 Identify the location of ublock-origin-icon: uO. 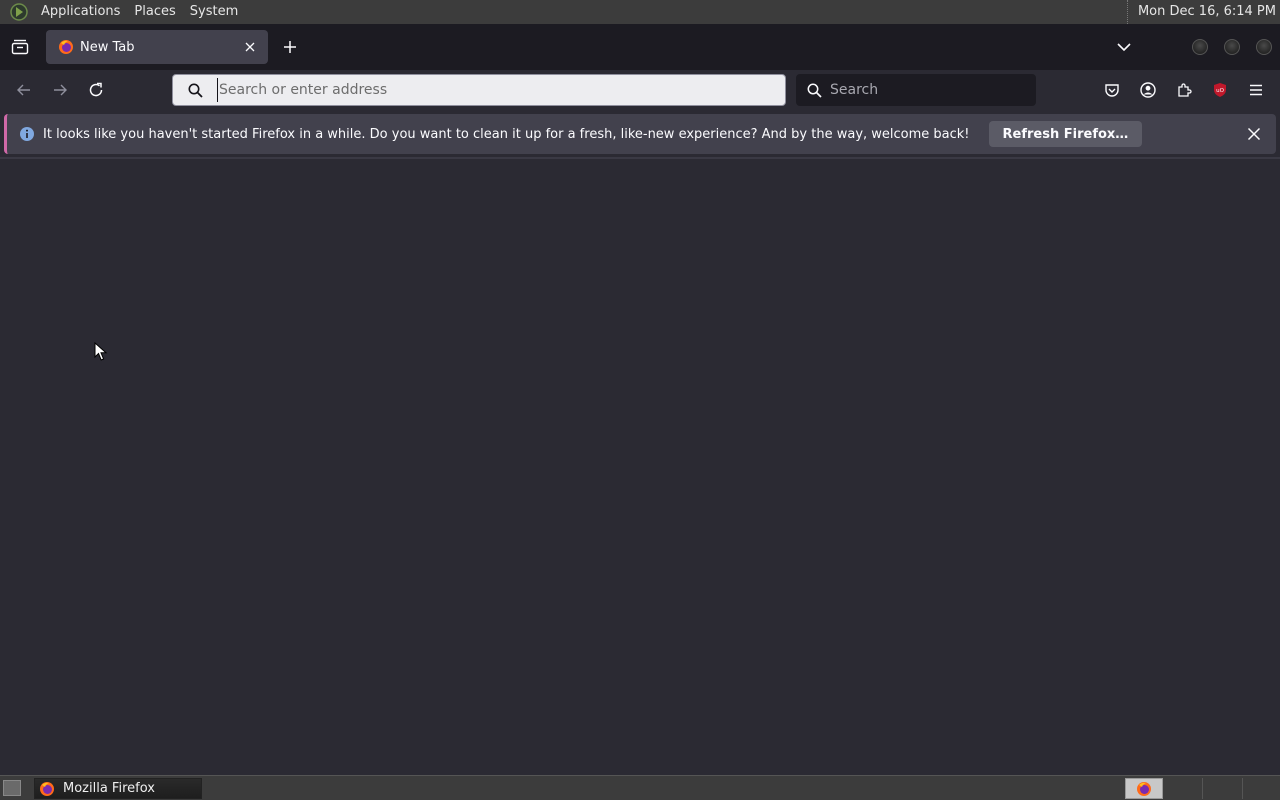
(1220, 90).